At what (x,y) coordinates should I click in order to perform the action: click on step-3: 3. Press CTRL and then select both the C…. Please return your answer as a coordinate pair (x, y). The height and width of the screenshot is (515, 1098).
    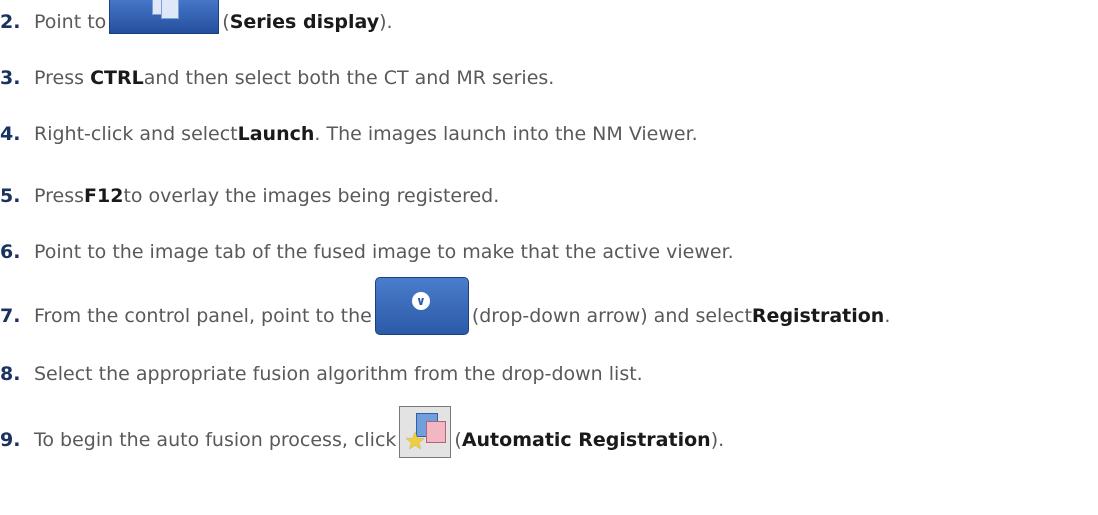
    Looking at the image, I should click on (277, 78).